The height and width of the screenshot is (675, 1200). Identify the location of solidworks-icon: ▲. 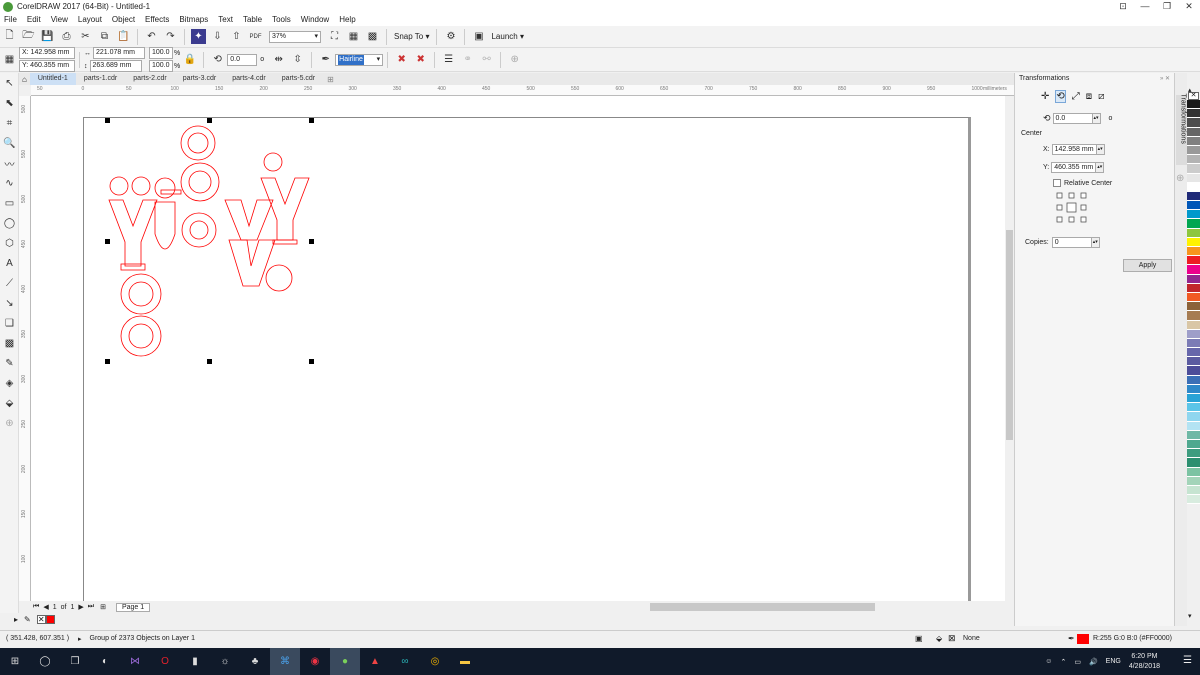
(375, 661).